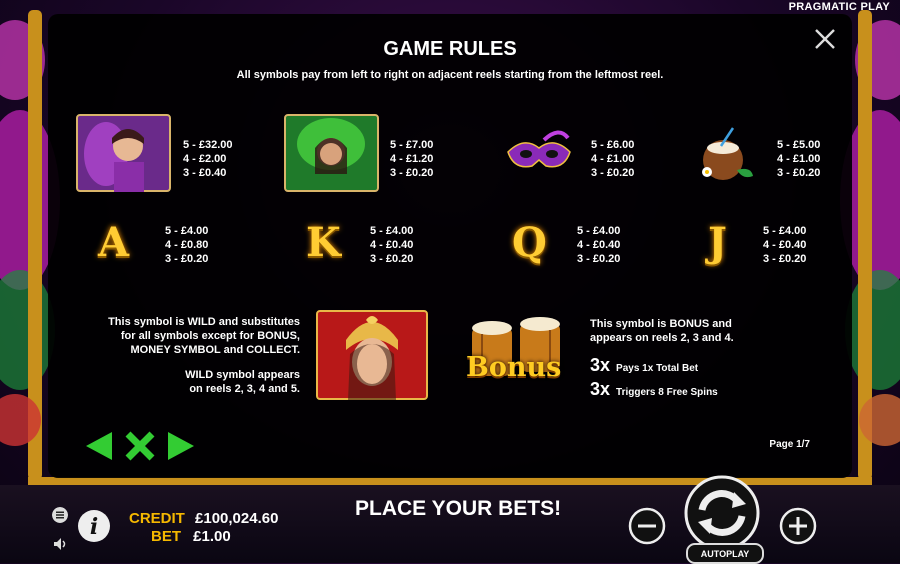  I want to click on credit-value: £100,024.60, so click(237, 518).